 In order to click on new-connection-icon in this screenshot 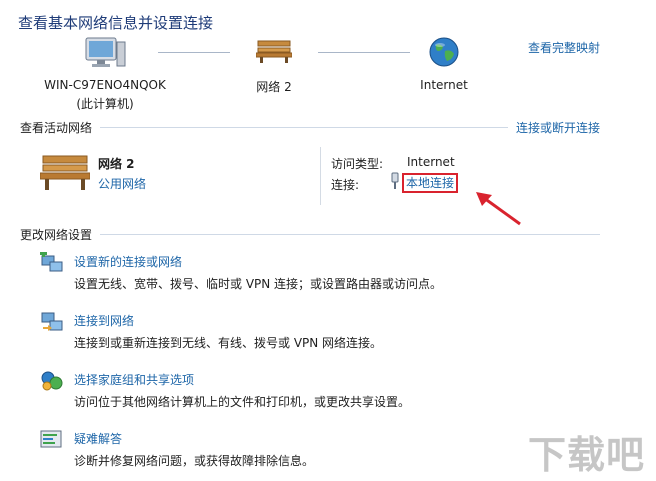, I will do `click(51, 262)`.